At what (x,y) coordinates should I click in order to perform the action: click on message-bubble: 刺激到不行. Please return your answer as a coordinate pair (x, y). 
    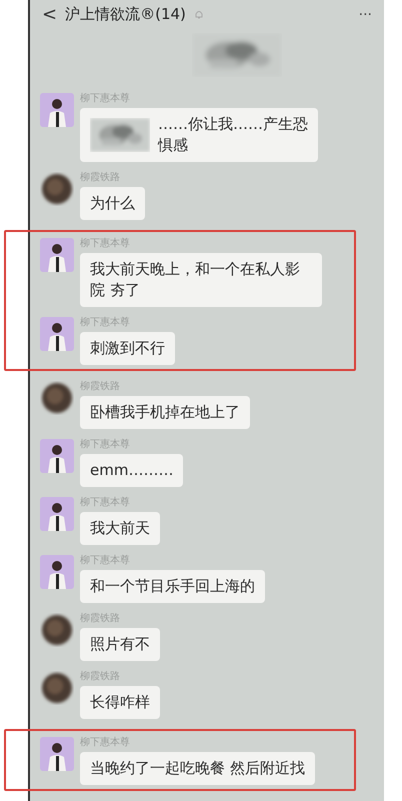
    Looking at the image, I should click on (127, 348).